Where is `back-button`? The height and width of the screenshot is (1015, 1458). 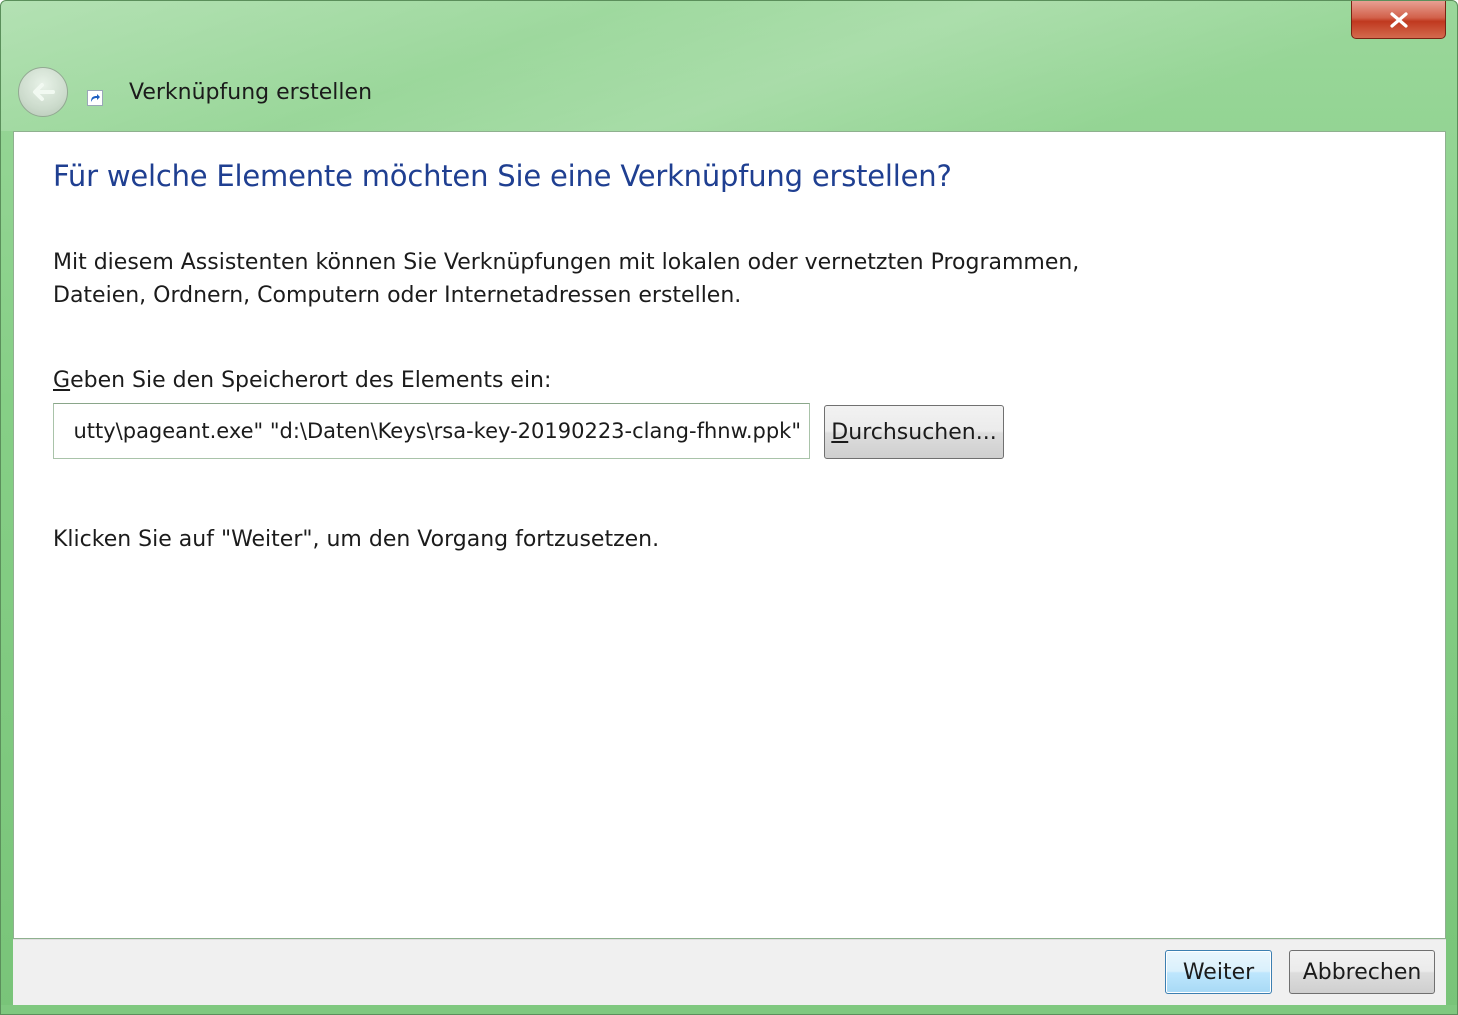 back-button is located at coordinates (43, 92).